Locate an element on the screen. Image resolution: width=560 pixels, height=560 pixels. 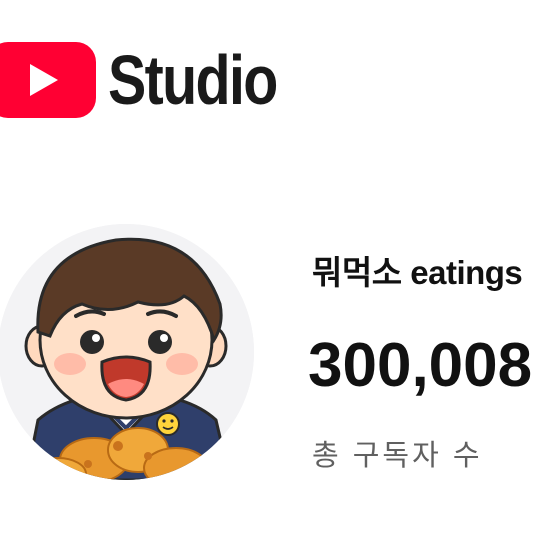
channel-name: 뭐먹소 eatings is located at coordinates (417, 272).